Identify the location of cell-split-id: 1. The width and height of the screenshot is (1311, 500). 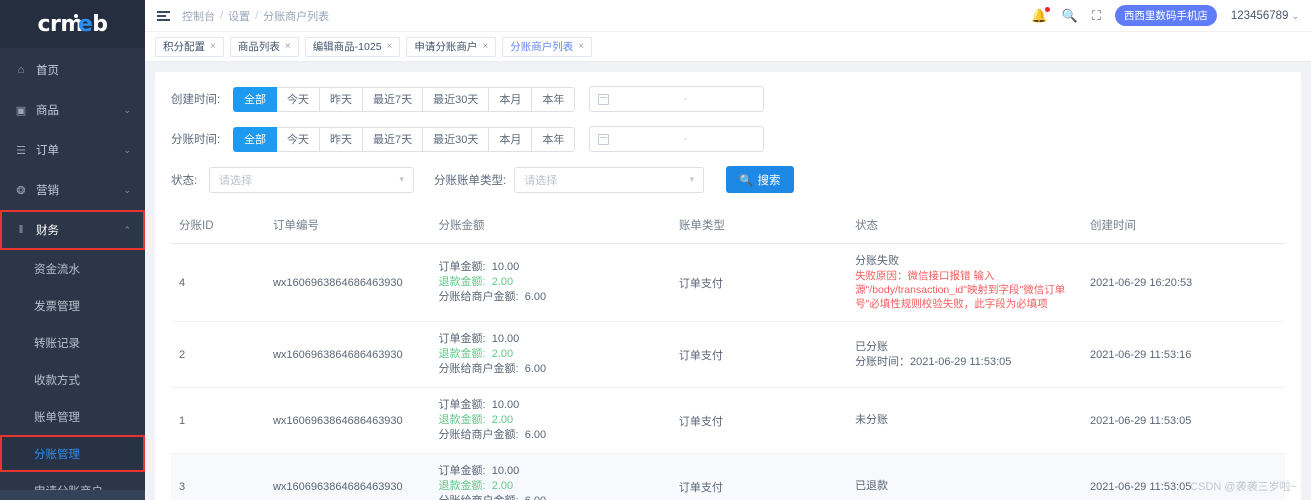
(218, 420).